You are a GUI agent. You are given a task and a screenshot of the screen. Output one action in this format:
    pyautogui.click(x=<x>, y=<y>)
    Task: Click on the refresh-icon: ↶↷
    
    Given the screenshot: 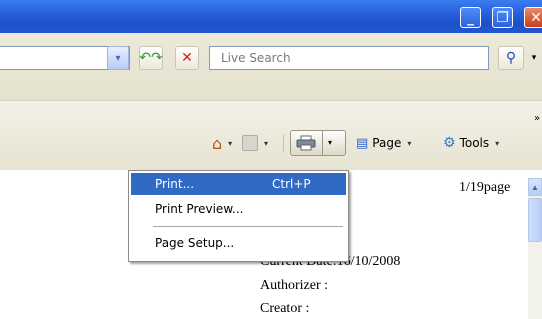 What is the action you would take?
    pyautogui.click(x=151, y=58)
    